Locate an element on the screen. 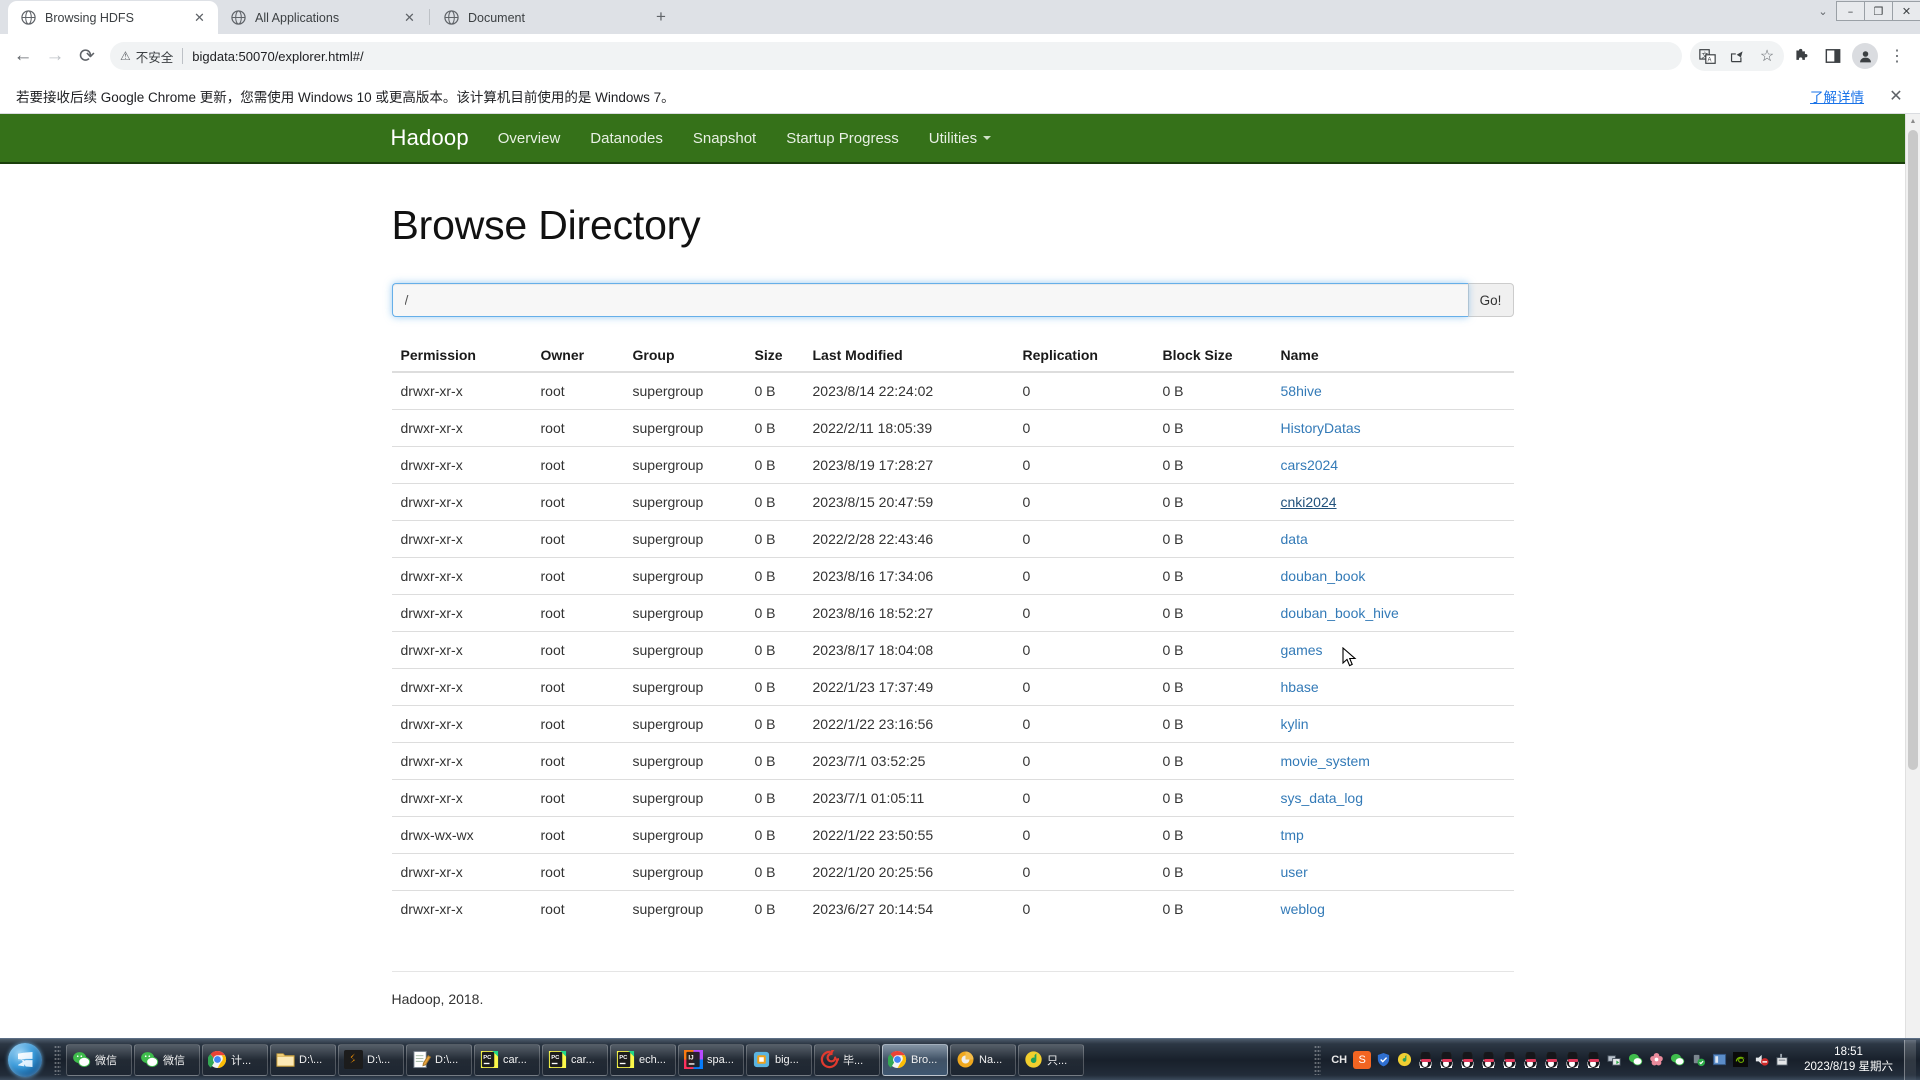 The height and width of the screenshot is (1080, 1920). extensions-puzzle-icon is located at coordinates (1801, 56).